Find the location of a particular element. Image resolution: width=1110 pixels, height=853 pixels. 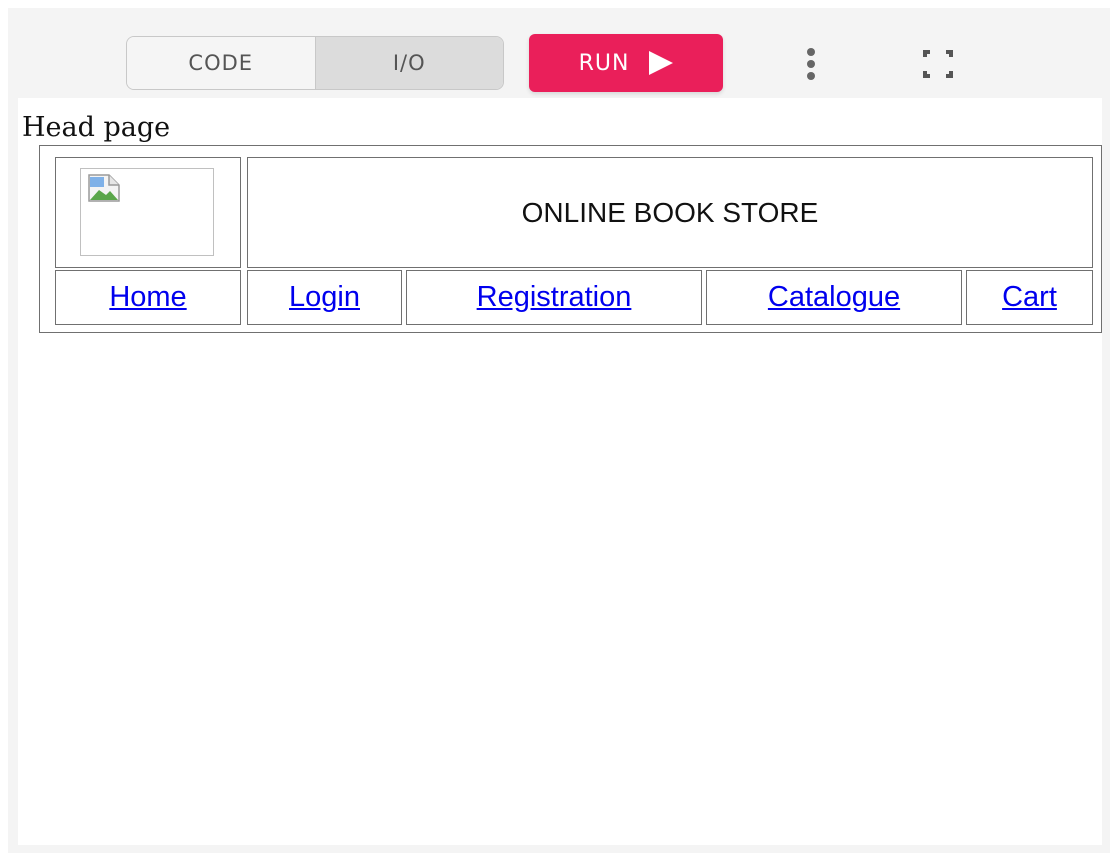

io-tab: I/O is located at coordinates (408, 63).